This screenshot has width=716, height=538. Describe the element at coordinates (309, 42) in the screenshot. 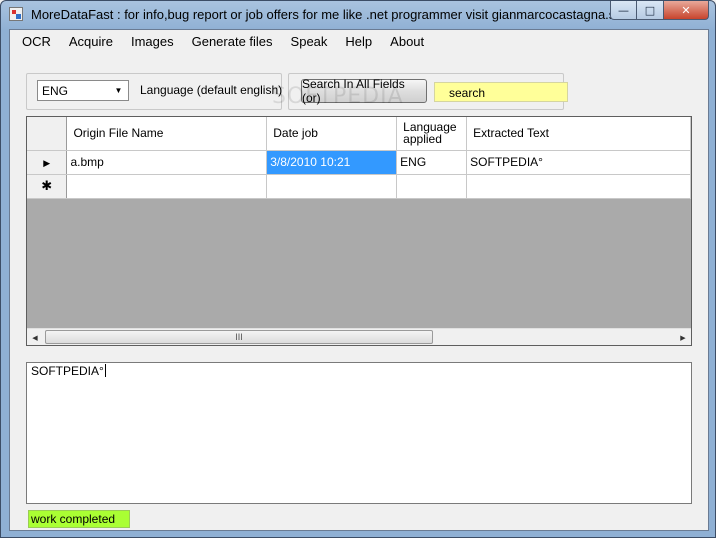

I see `menu-speak: Speak` at that location.